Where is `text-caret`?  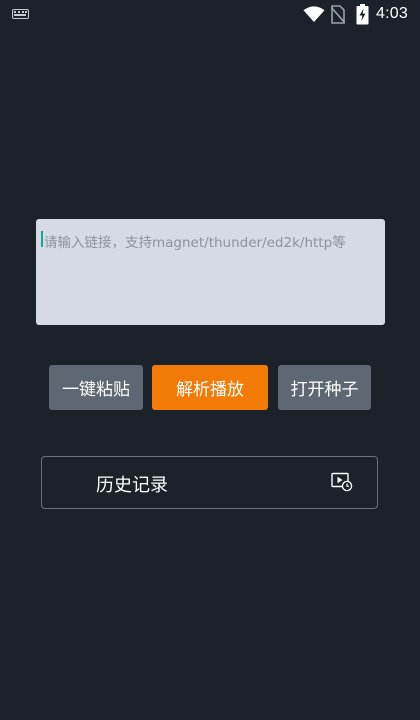
text-caret is located at coordinates (42, 239).